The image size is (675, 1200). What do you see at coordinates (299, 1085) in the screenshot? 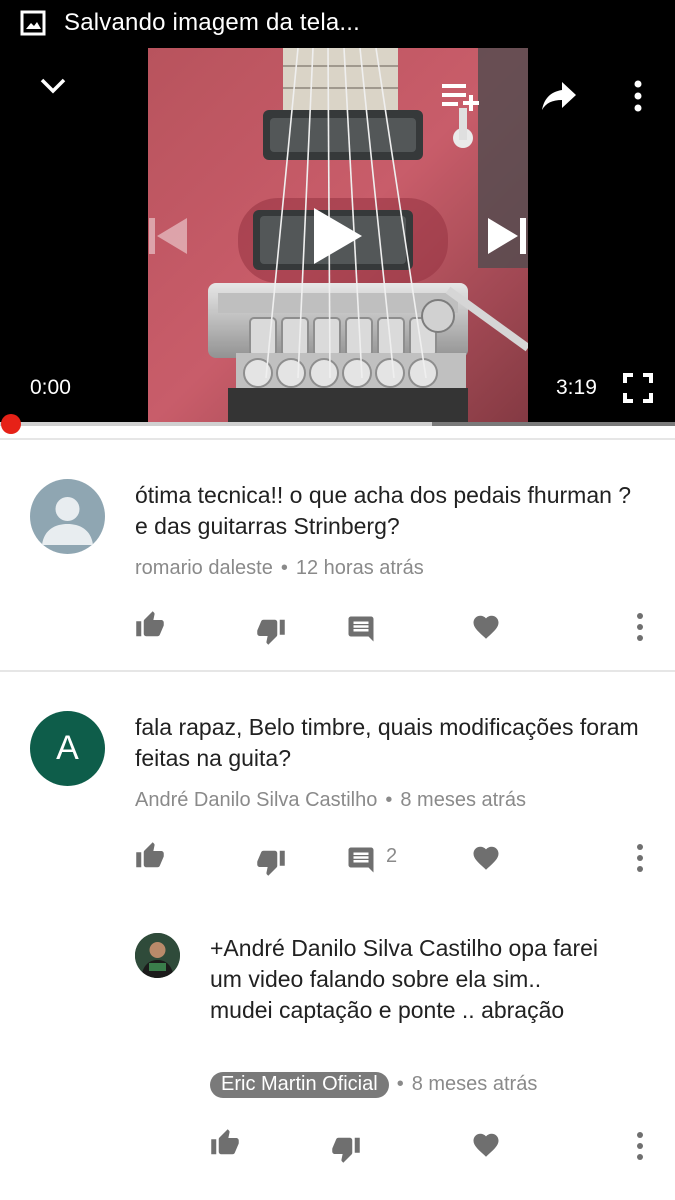
I see `creator-badge: Eric Martin Oficial` at bounding box center [299, 1085].